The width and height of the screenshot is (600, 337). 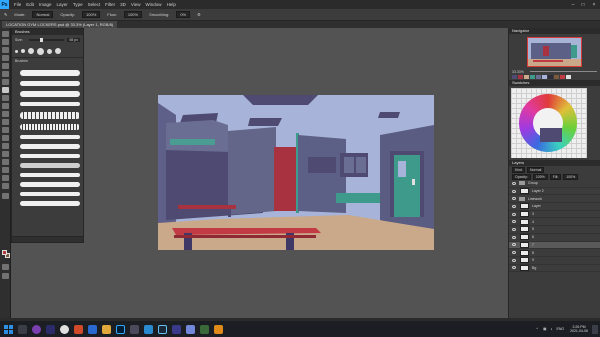 What do you see at coordinates (78, 4) in the screenshot?
I see `menu-type: Type` at bounding box center [78, 4].